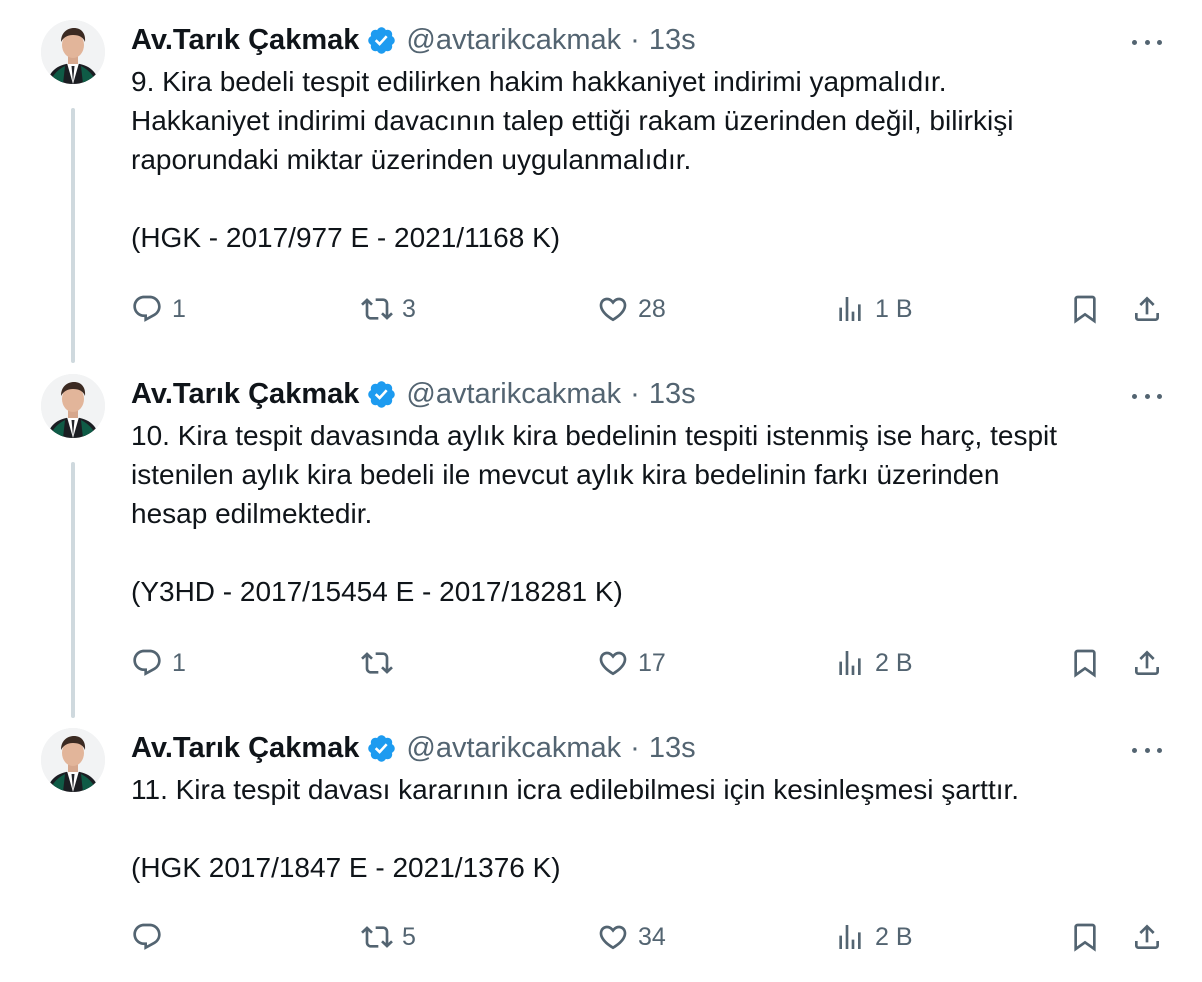 The image size is (1202, 982). Describe the element at coordinates (346, 867) in the screenshot. I see `tweet-reference: (HGK 2017/1847 E - 2021/1376 K)` at that location.